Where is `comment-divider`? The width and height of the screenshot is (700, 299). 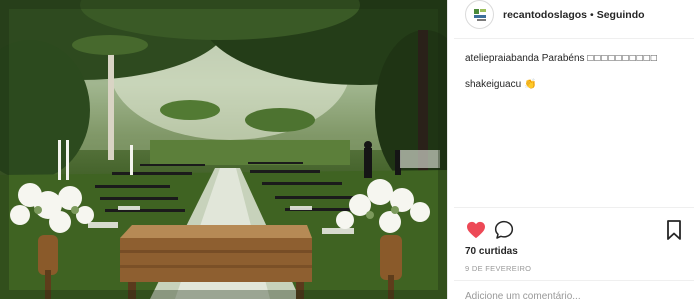 comment-divider is located at coordinates (574, 280).